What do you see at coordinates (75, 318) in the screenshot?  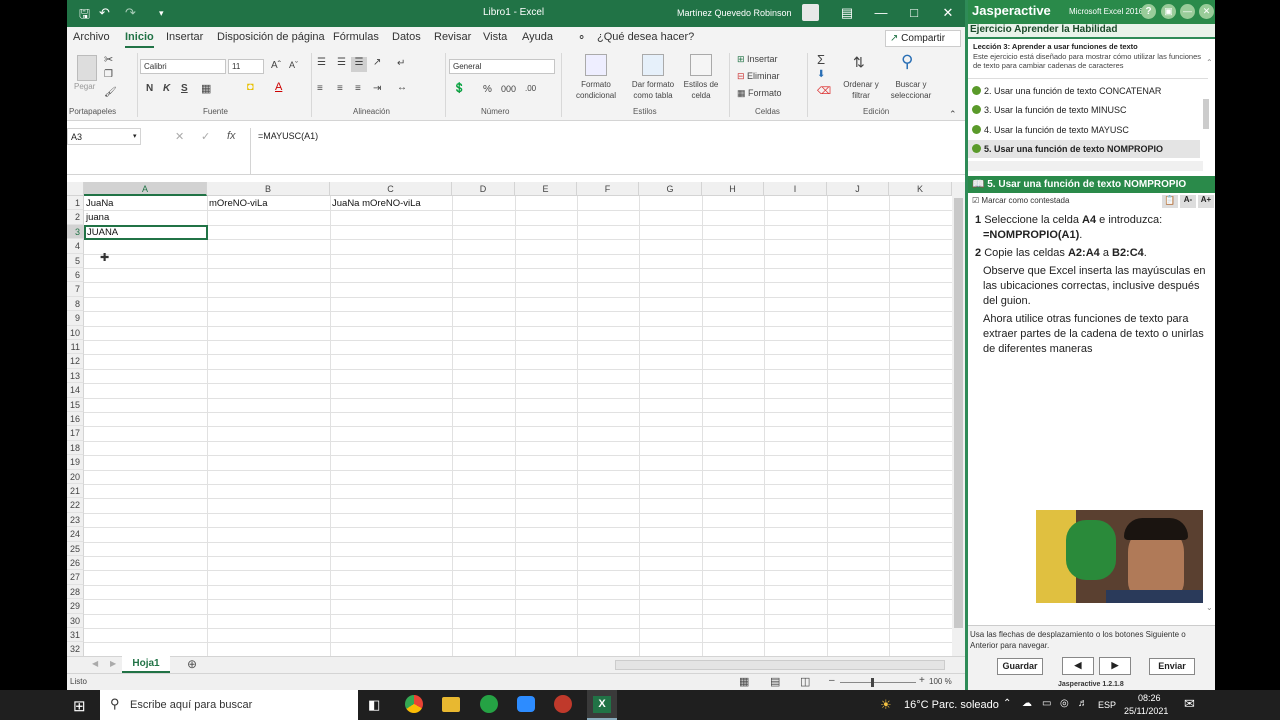 I see `row-header: 9` at bounding box center [75, 318].